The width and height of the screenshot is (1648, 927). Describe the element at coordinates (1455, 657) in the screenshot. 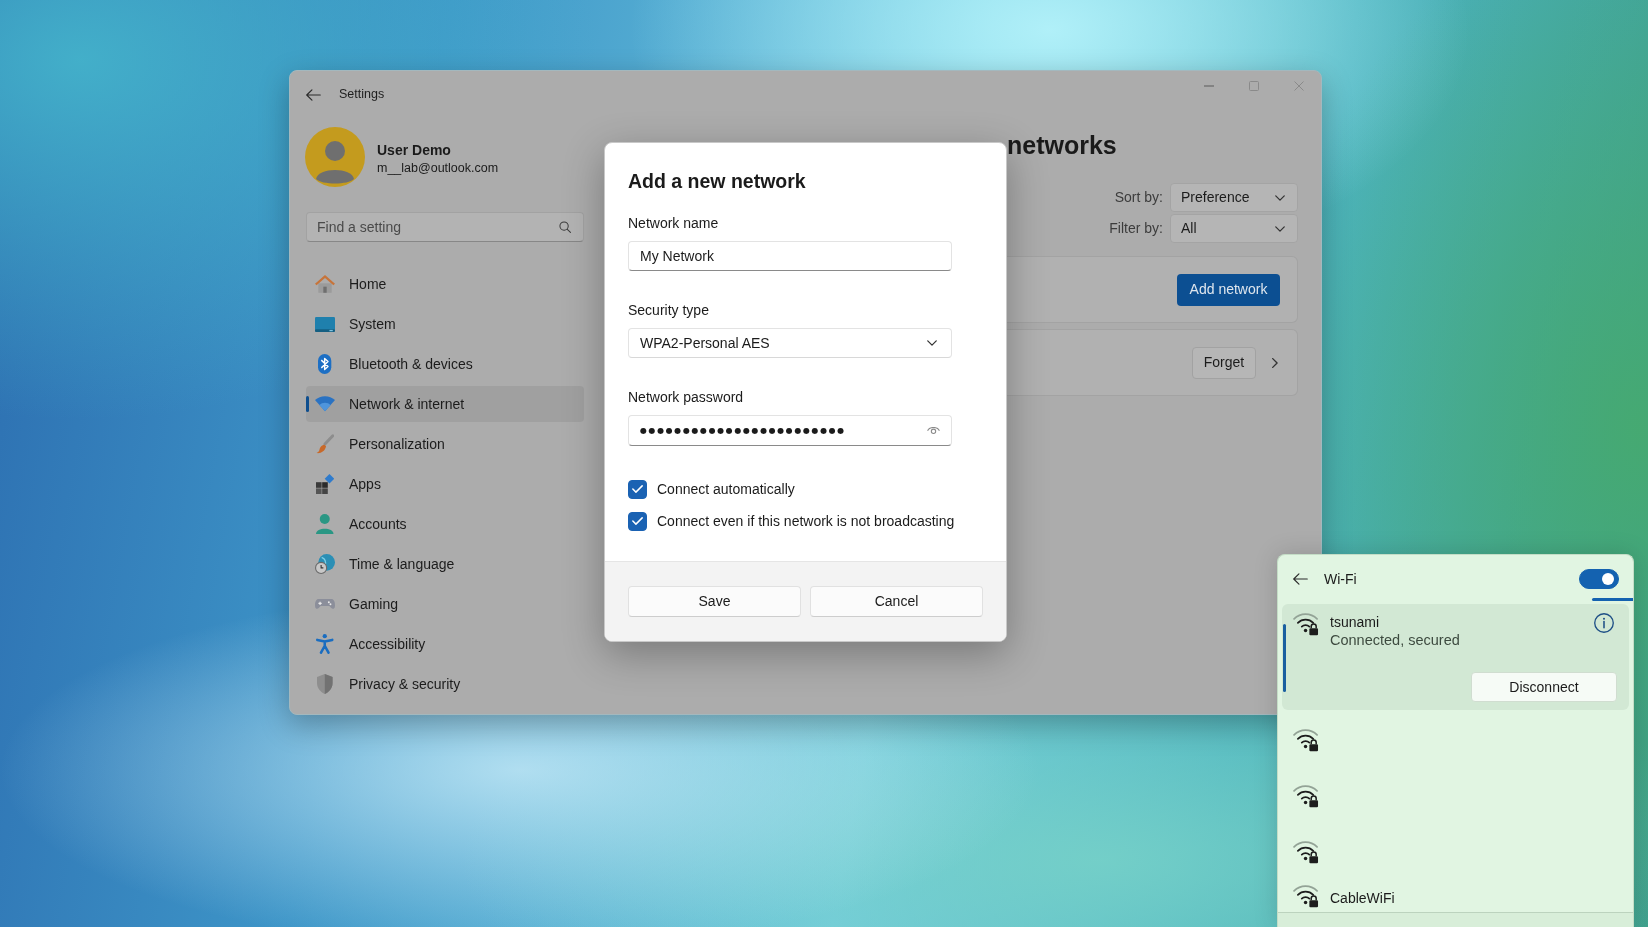

I see `network-item: tsunami Connected, secured Disconnect` at that location.